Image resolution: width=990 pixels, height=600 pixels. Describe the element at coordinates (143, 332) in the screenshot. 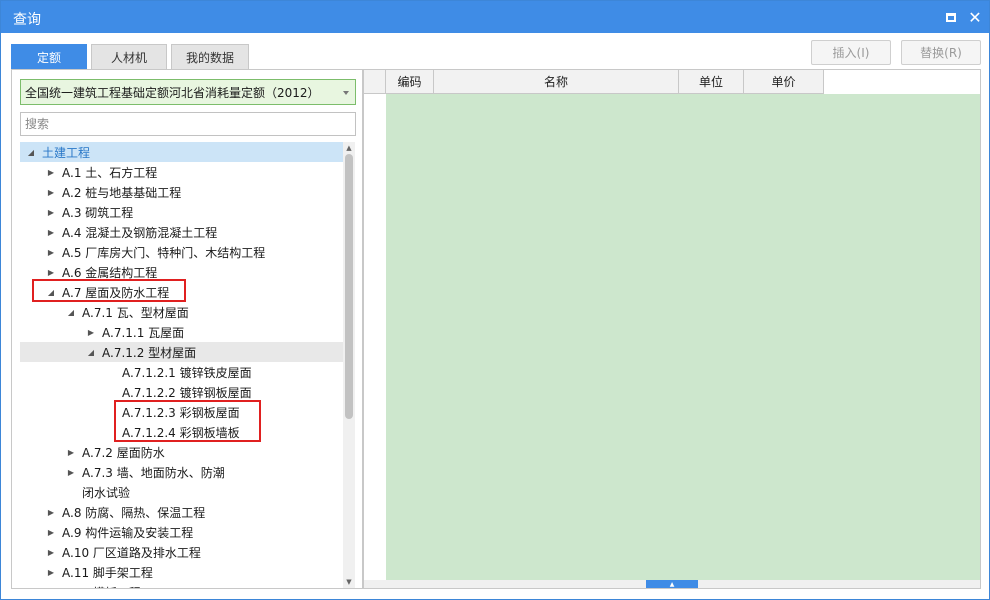

I see `tree-node-label: A.7.1.1 瓦屋面` at that location.